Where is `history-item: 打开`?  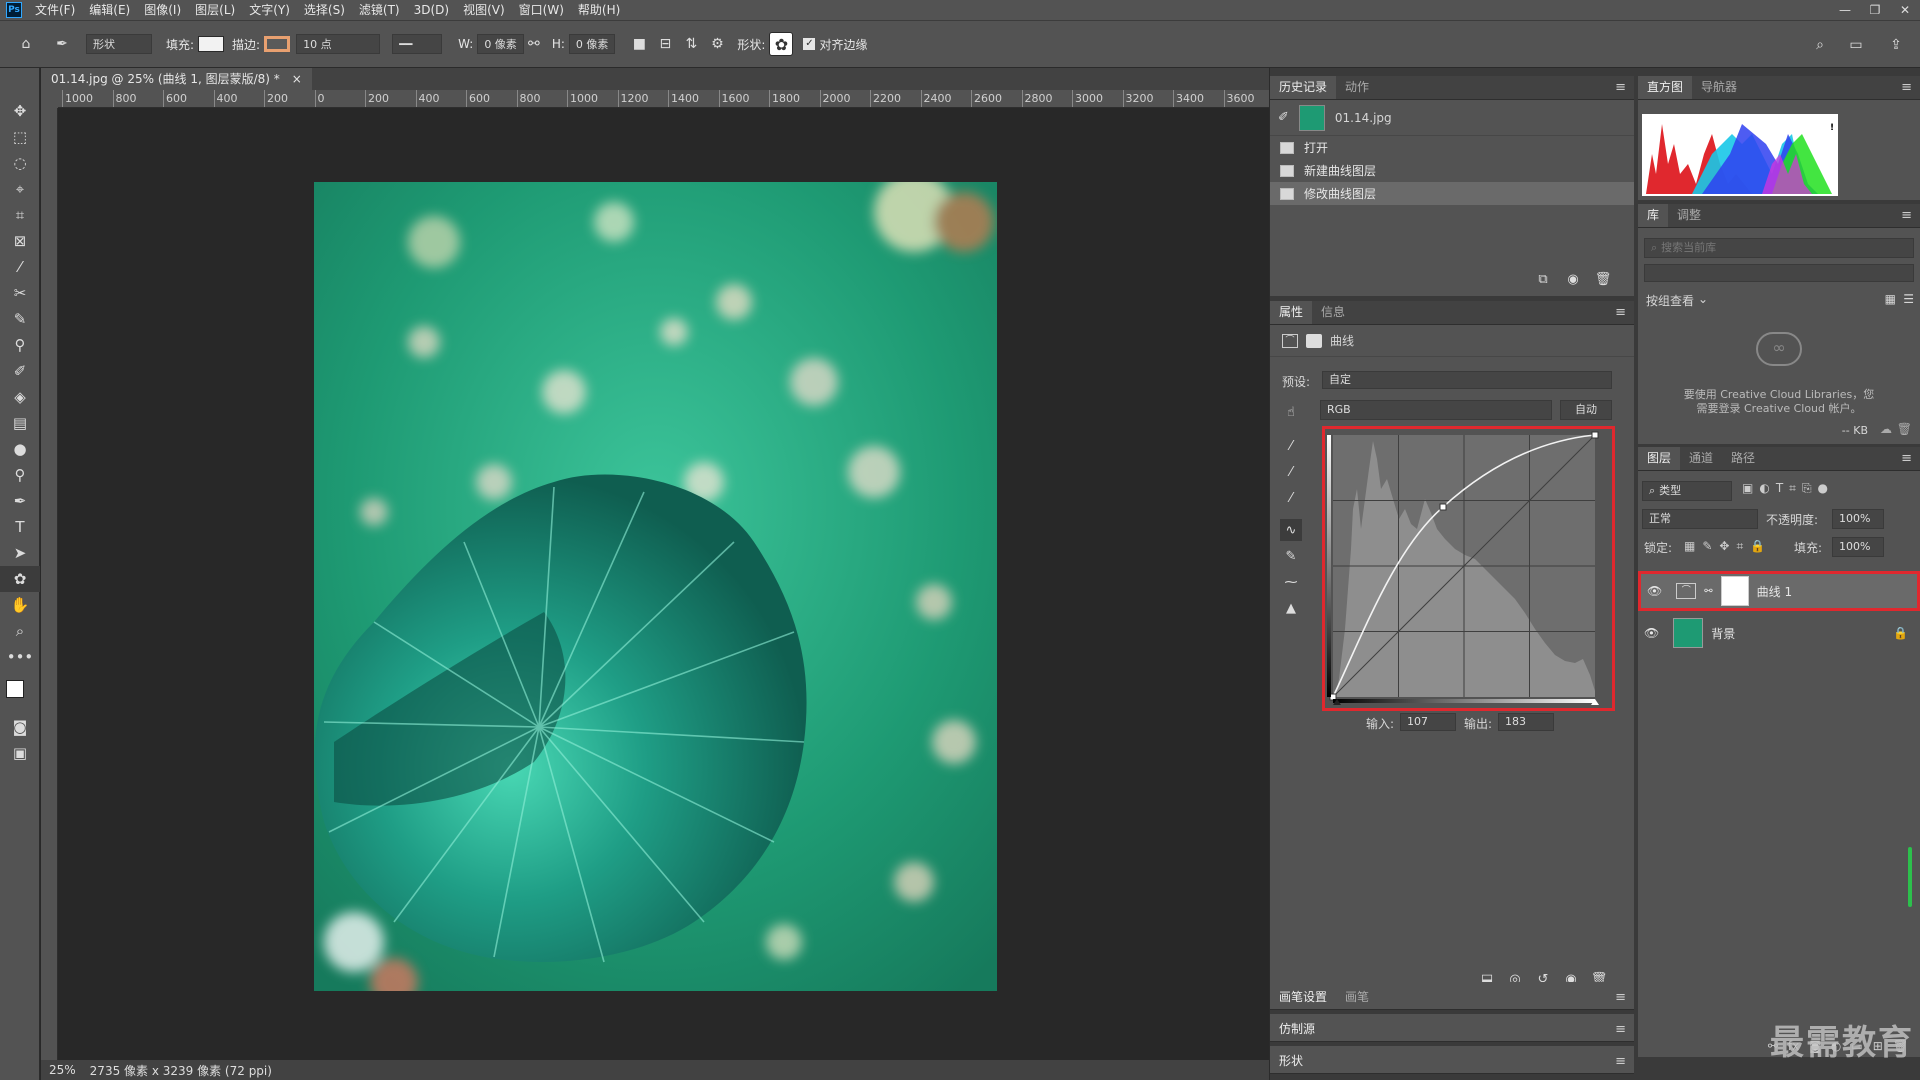
history-item: 打开 is located at coordinates (1452, 147).